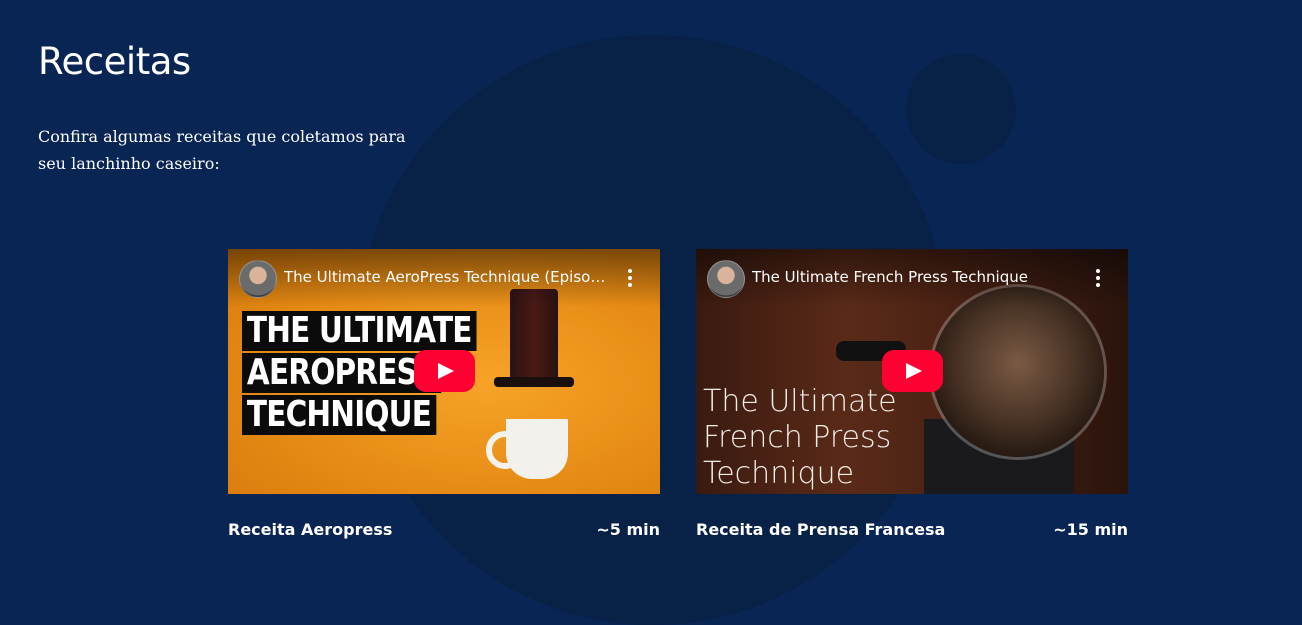  I want to click on thumbnail-text-line: TECHNIQUE, so click(339, 415).